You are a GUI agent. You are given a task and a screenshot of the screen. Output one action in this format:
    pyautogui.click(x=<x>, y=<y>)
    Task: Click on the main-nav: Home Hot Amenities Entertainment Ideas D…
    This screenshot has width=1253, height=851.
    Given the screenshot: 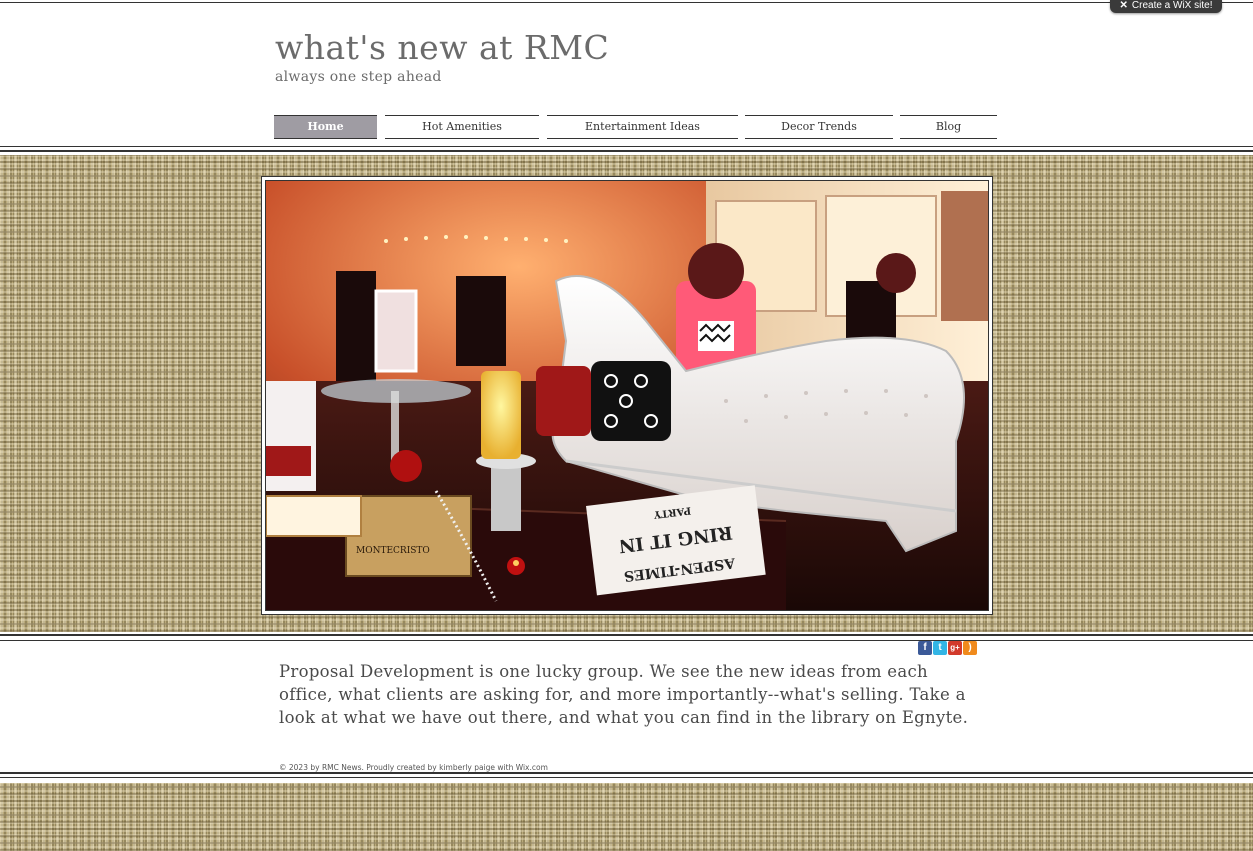 What is the action you would take?
    pyautogui.click(x=626, y=127)
    